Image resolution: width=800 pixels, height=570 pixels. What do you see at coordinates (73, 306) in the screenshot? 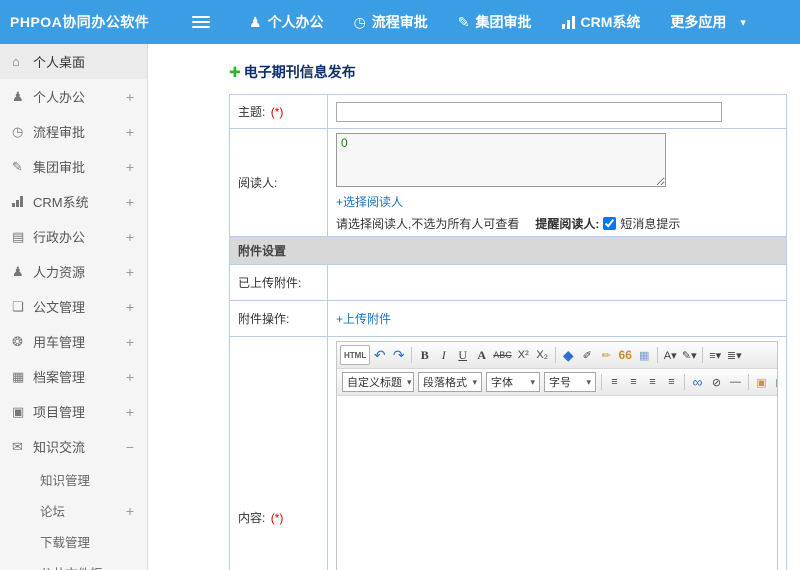
I see `sidebar-item-document-management: ❏ 公文管理 +` at bounding box center [73, 306].